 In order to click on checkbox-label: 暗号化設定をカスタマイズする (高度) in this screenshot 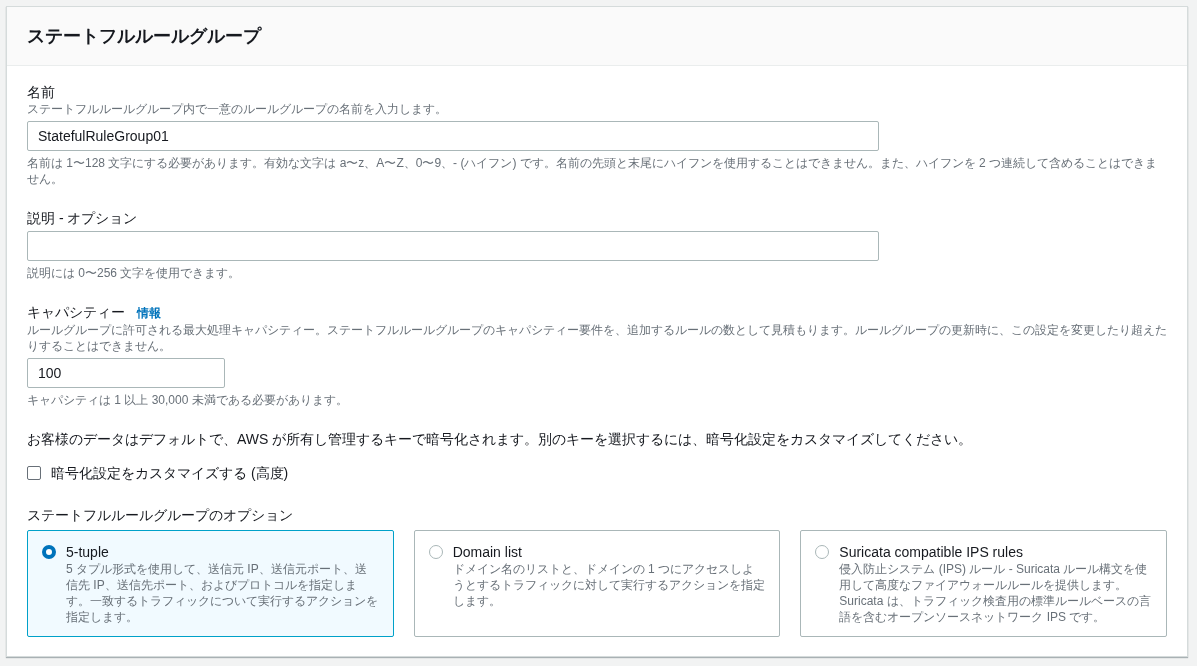, I will do `click(170, 473)`.